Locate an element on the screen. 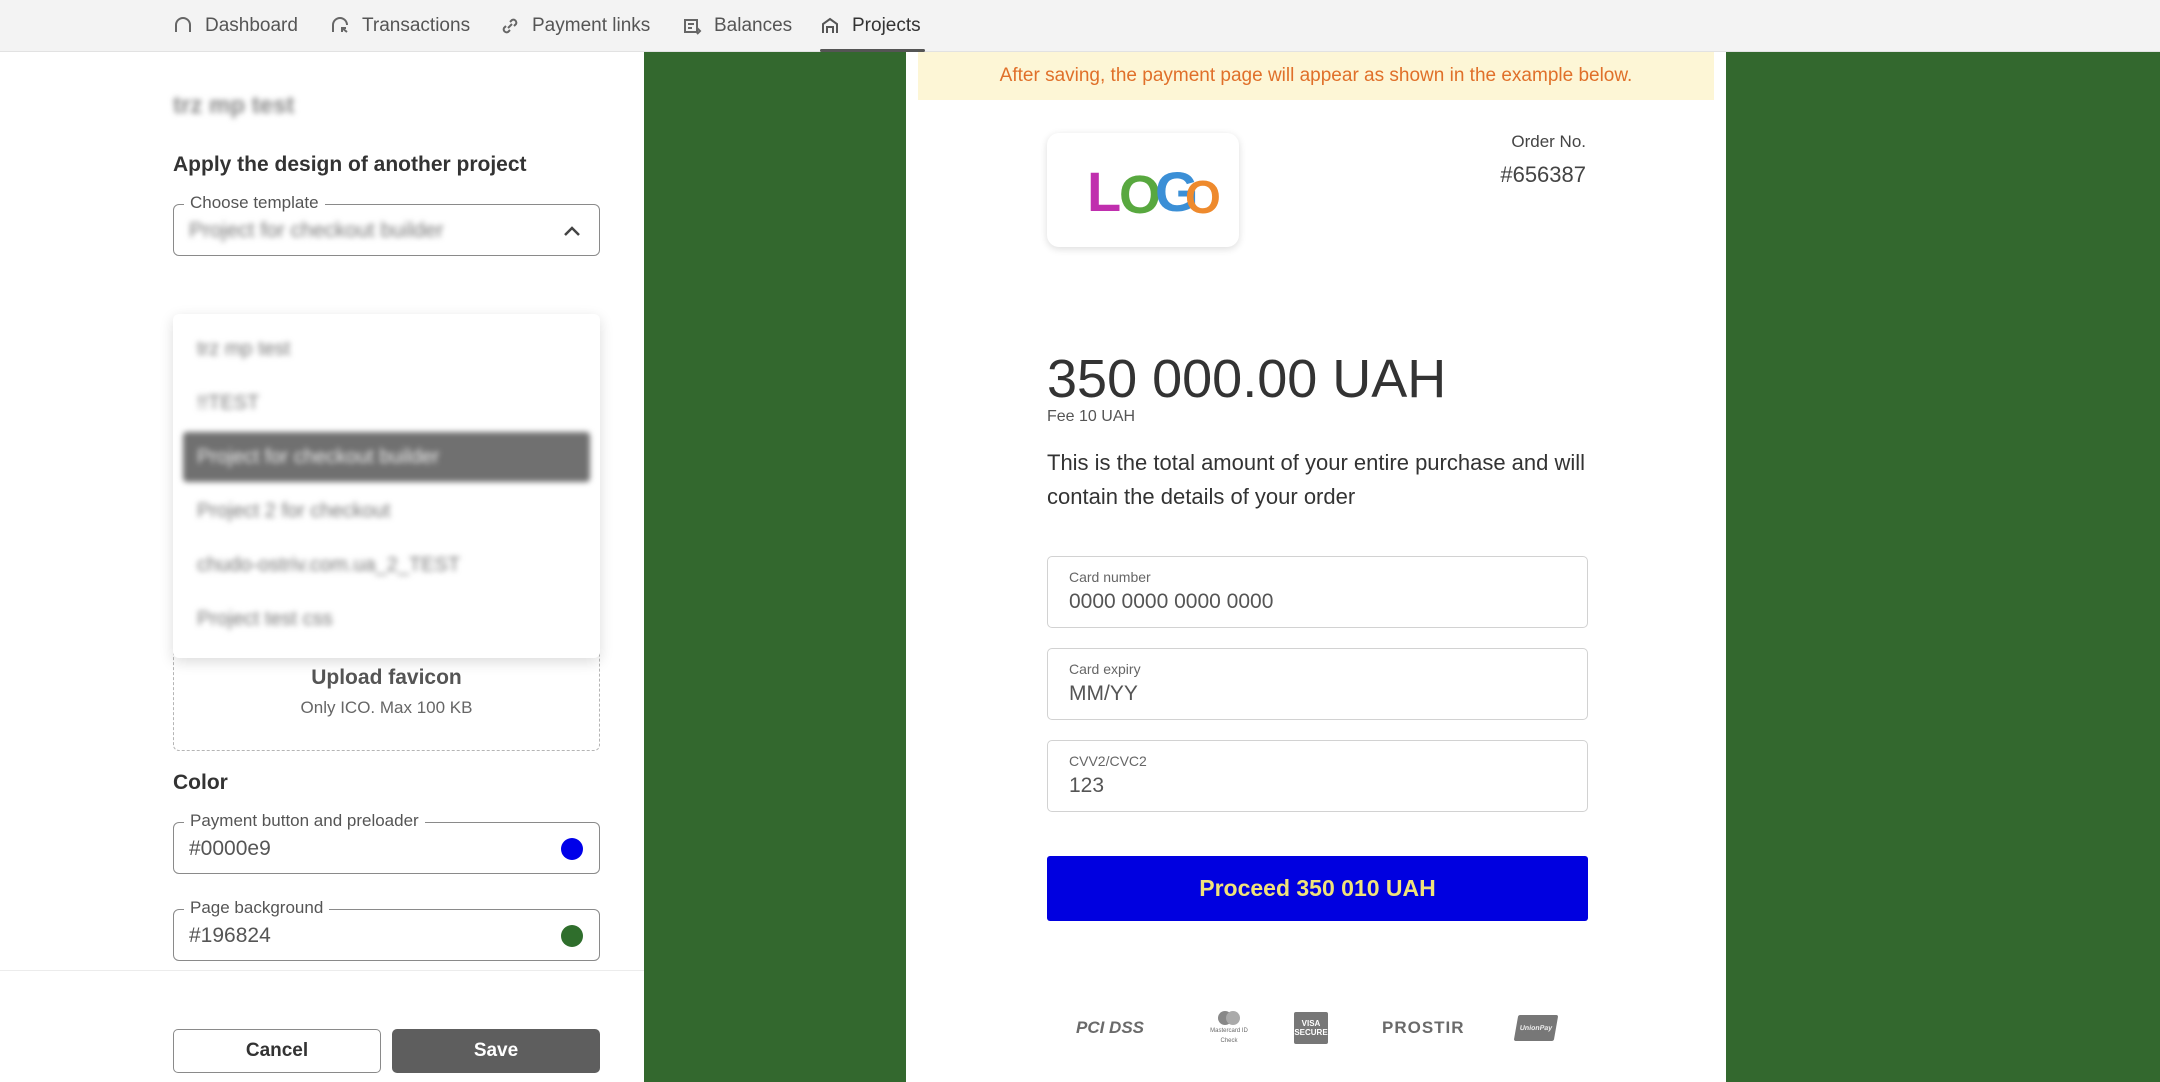 This screenshot has height=1082, width=2160. pci-dss-badge: PCI DSS is located at coordinates (1110, 1027).